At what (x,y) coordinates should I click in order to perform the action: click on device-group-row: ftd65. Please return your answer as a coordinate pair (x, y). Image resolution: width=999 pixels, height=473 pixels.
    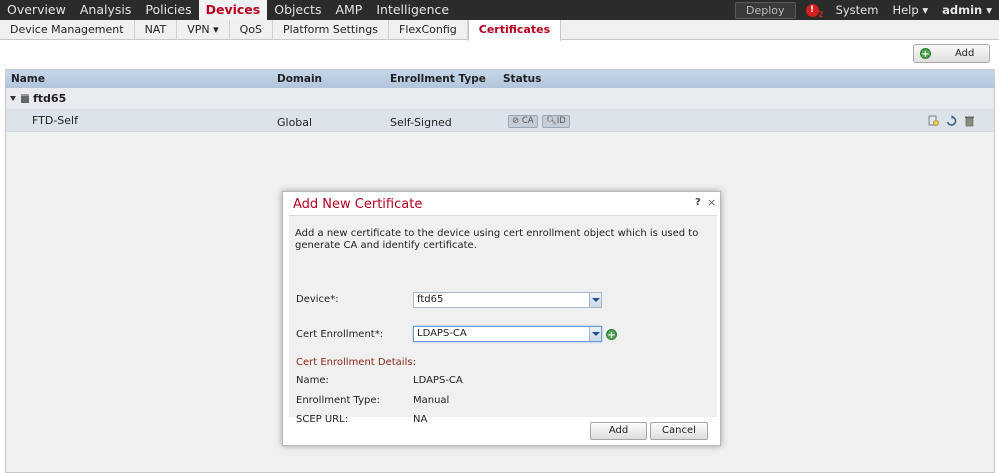
    Looking at the image, I should click on (500, 99).